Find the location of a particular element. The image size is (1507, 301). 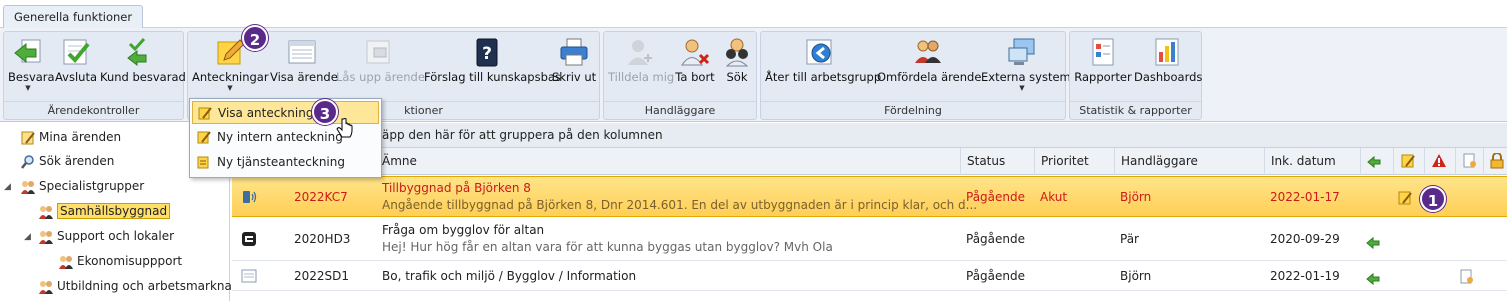

skriv-ut-button: Skriv ut is located at coordinates (574, 65).